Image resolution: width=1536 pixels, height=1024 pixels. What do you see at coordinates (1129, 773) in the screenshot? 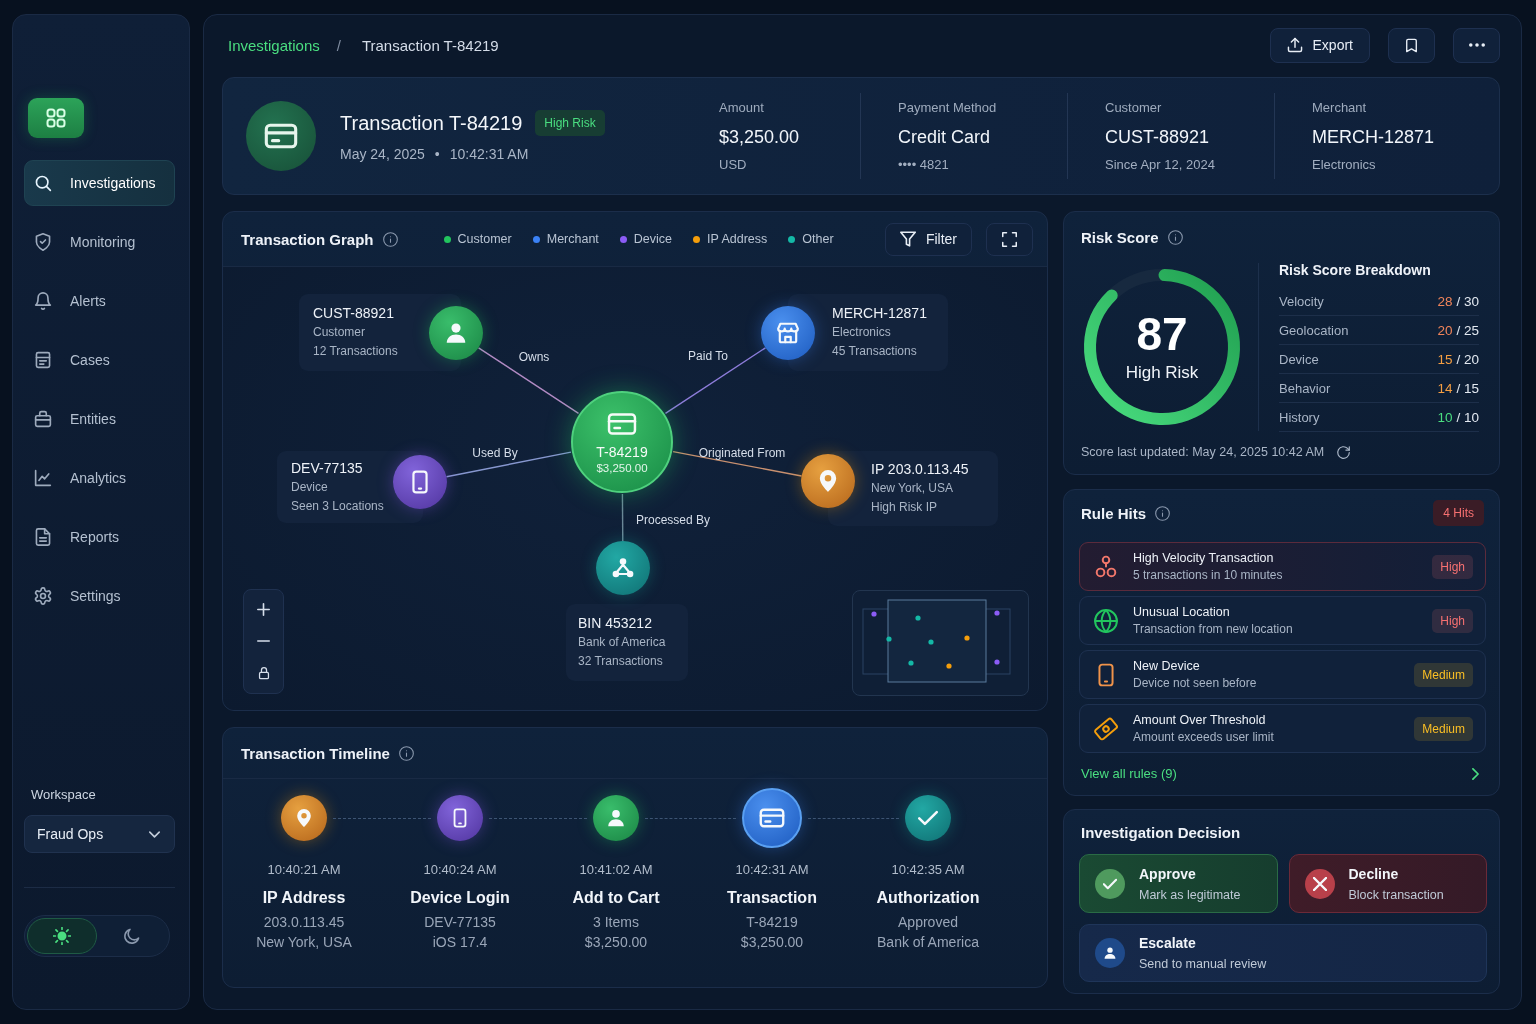
I see `view-all-rules-link: View all rules (9)` at bounding box center [1129, 773].